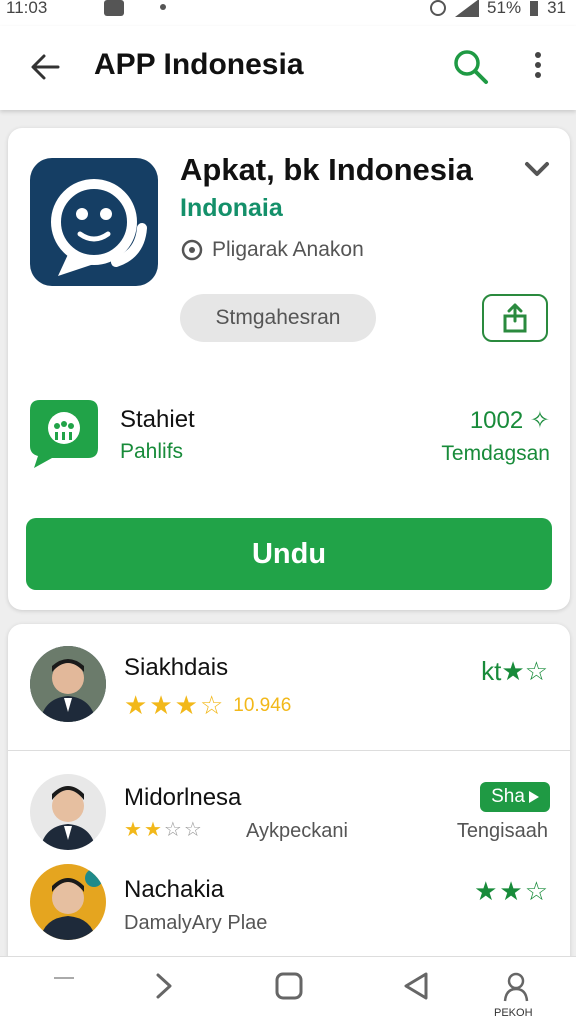  Describe the element at coordinates (326, 169) in the screenshot. I see `app-name: Apkat, bk Indonesia` at that location.